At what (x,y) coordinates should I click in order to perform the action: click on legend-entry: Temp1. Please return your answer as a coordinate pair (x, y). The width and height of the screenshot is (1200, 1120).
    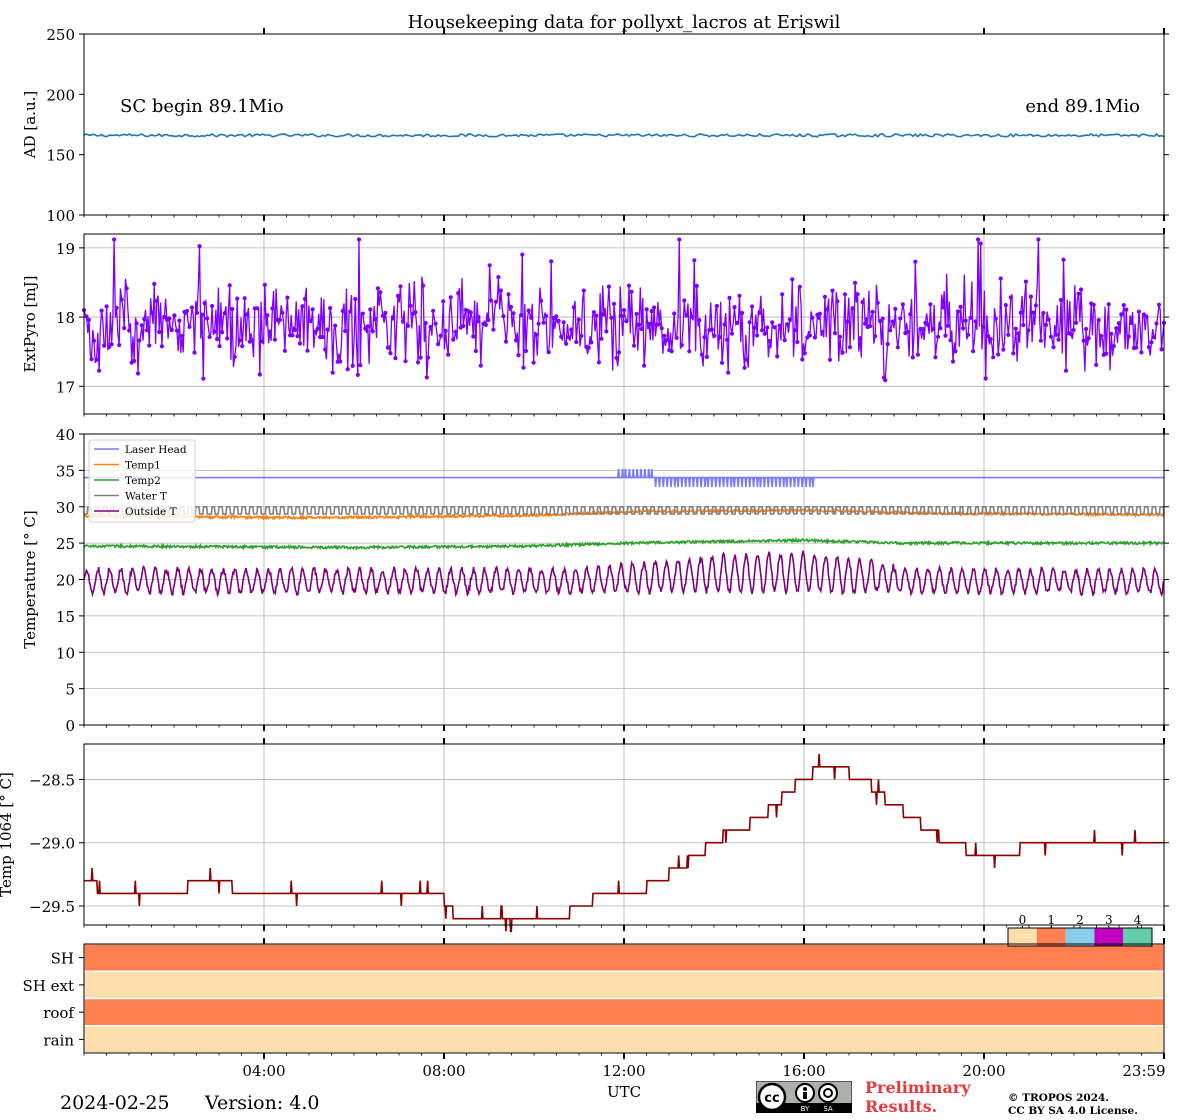
    Looking at the image, I should click on (143, 466).